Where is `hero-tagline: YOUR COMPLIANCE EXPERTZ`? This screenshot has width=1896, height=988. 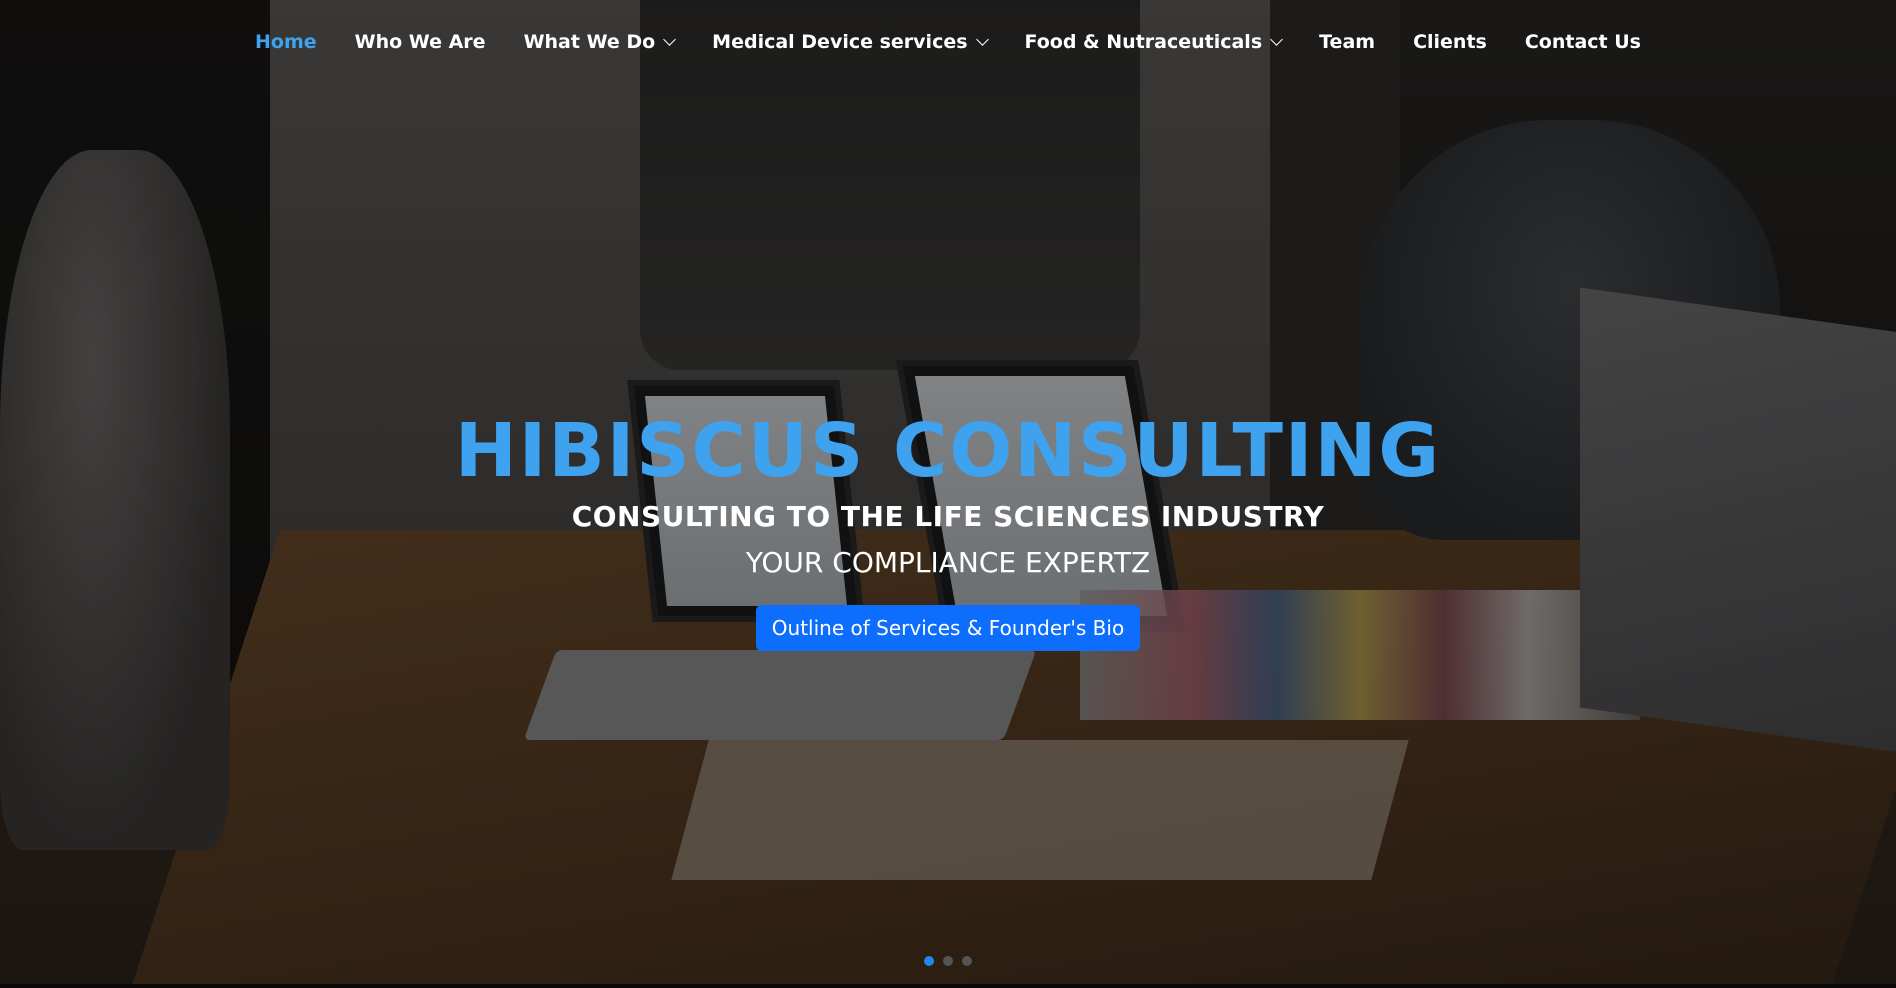 hero-tagline: YOUR COMPLIANCE EXPERTZ is located at coordinates (948, 562).